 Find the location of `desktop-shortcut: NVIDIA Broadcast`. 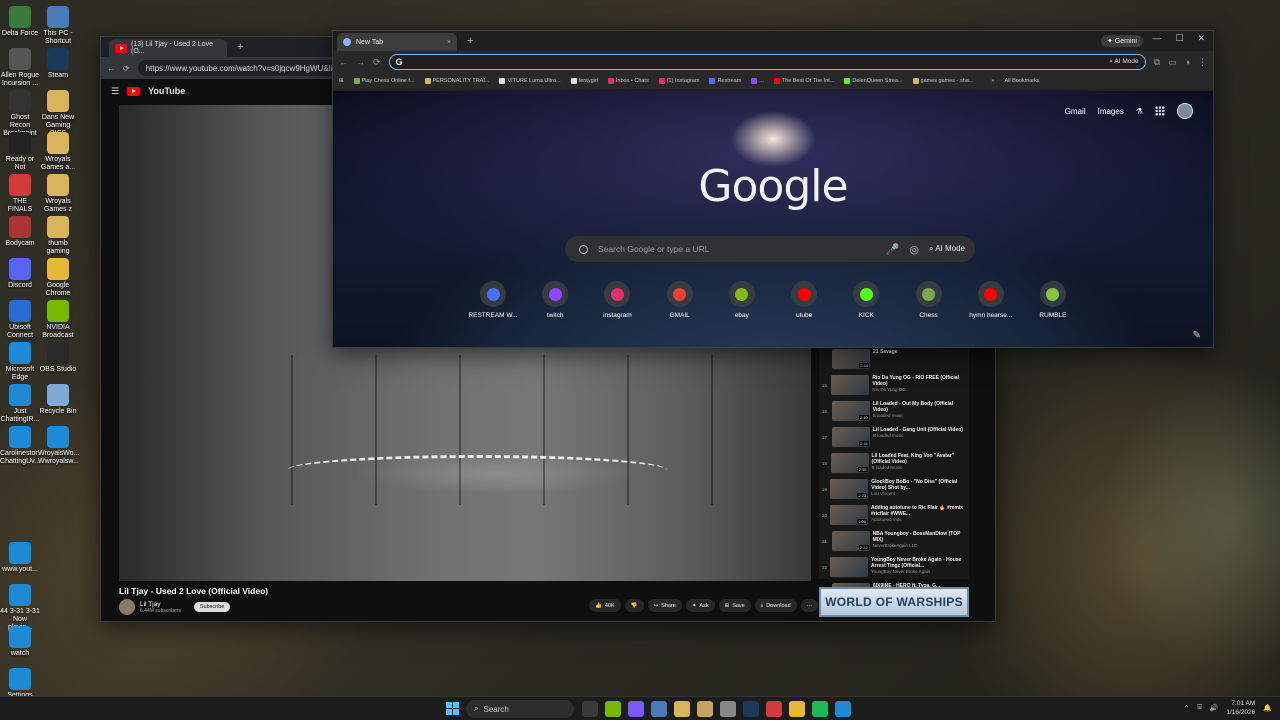

desktop-shortcut: NVIDIA Broadcast is located at coordinates (58, 320).